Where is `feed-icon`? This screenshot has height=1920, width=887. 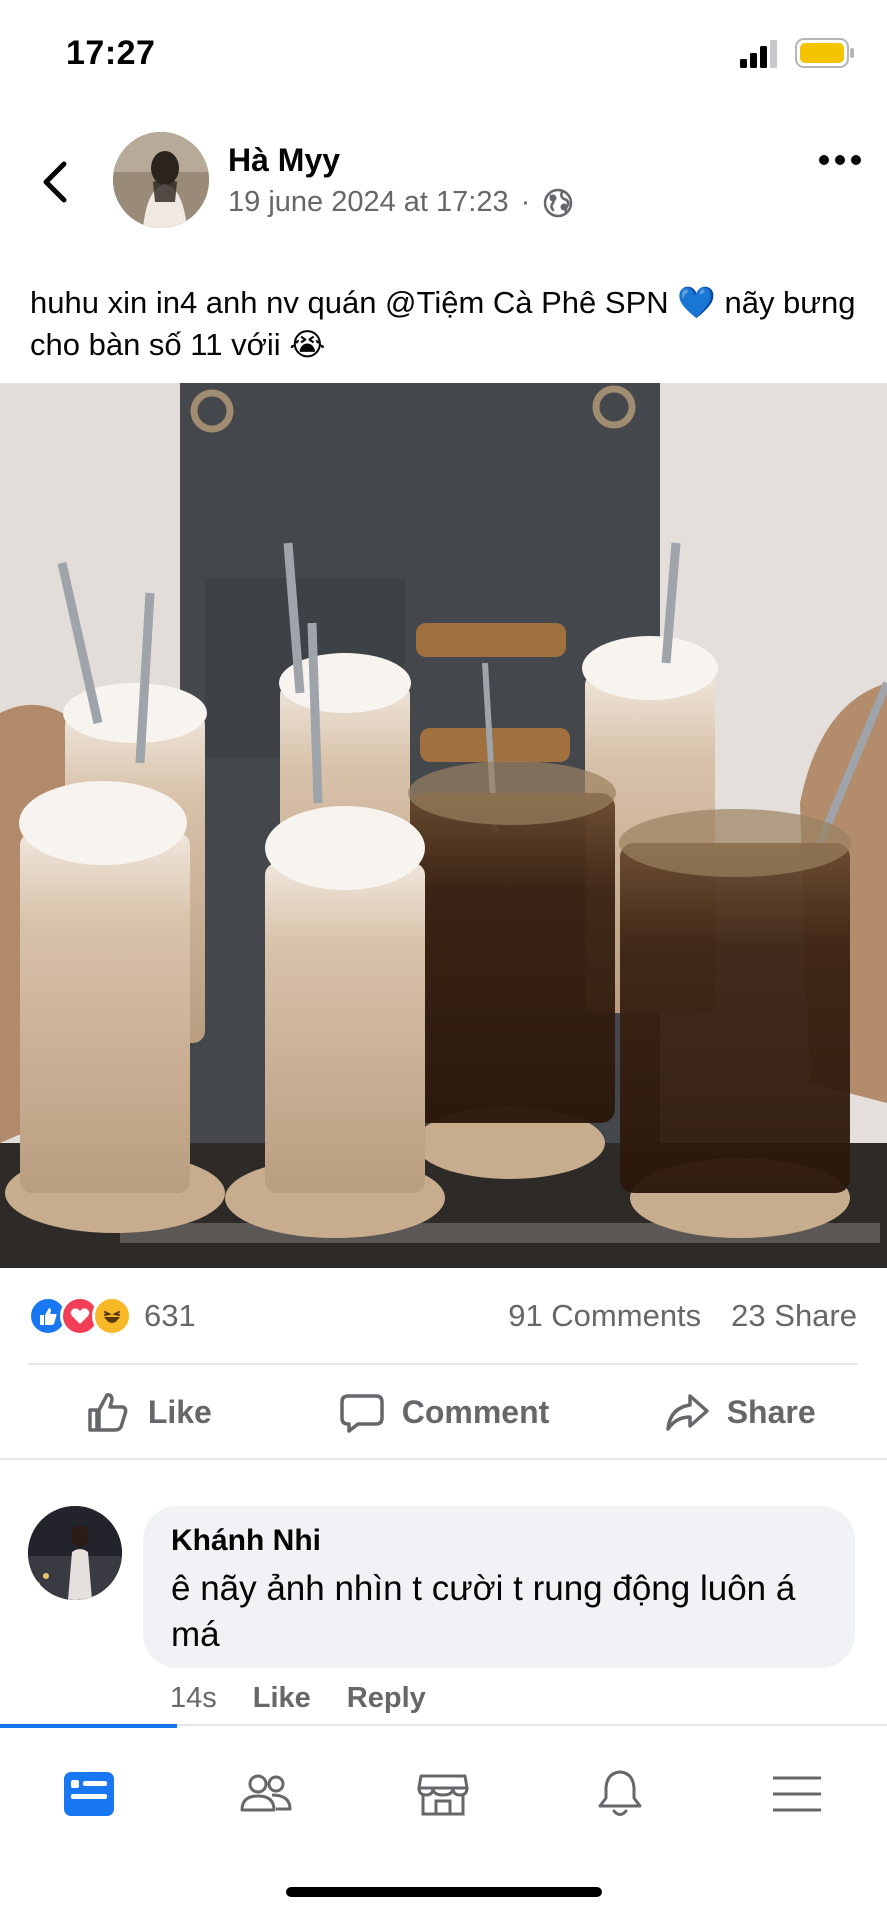 feed-icon is located at coordinates (88, 1794).